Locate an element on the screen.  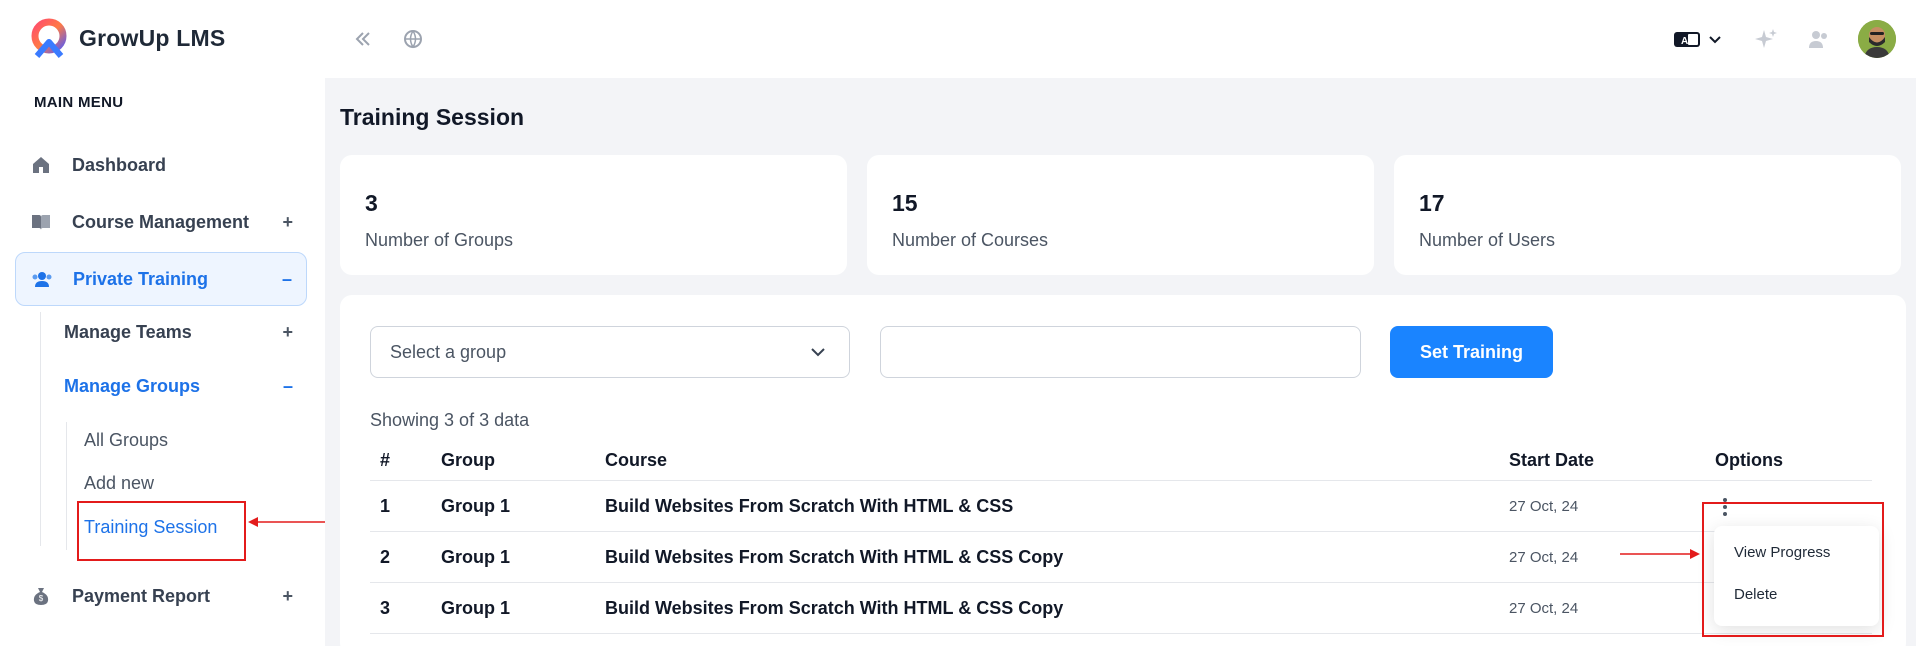
stat-label: Number of Courses is located at coordinates (970, 240).